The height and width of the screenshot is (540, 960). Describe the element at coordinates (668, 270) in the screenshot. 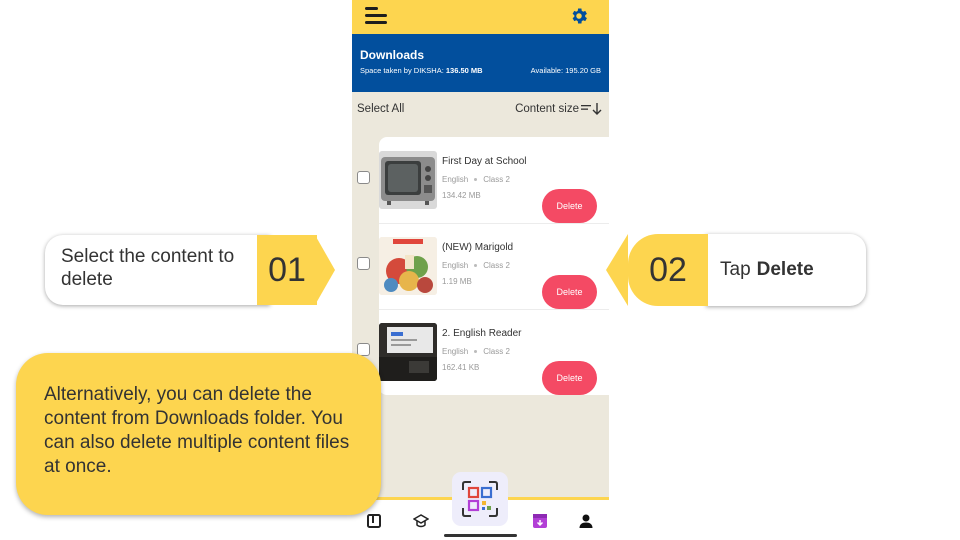

I see `callout-step-2-number: 02` at that location.